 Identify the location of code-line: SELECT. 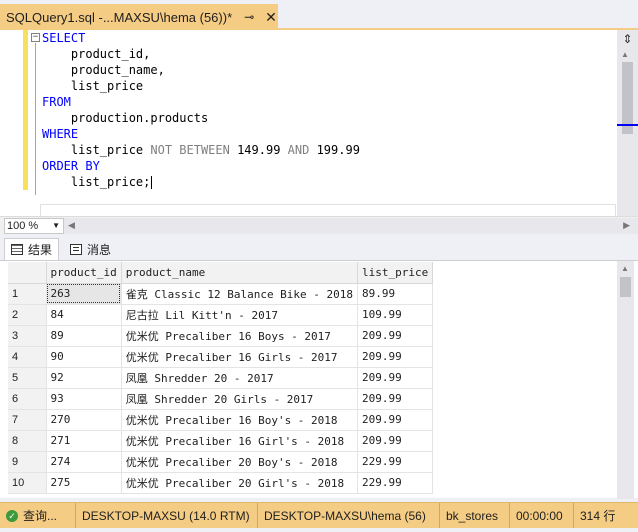
(201, 38).